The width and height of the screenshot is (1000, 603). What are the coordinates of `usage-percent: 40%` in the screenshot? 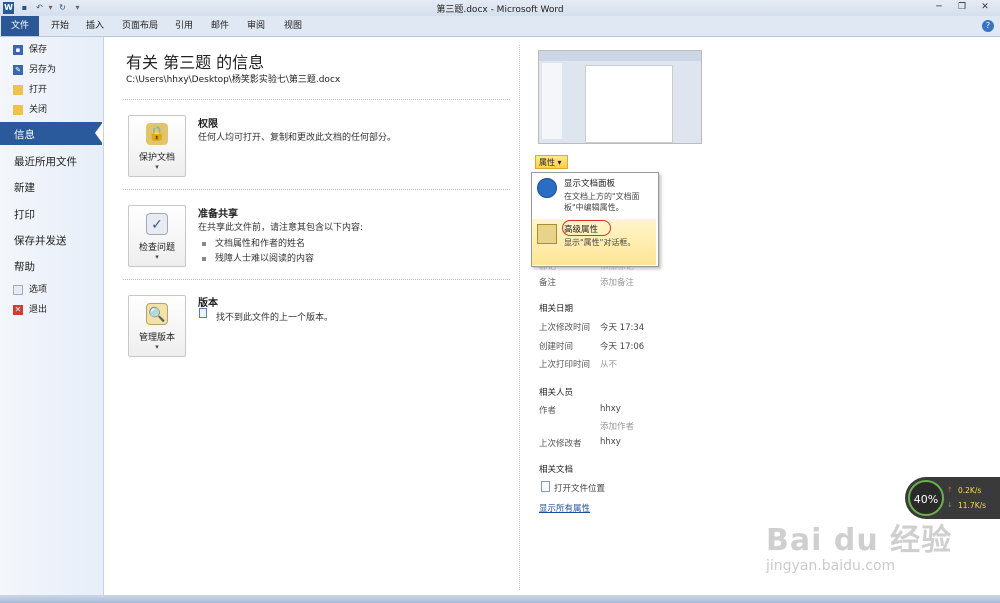 It's located at (926, 498).